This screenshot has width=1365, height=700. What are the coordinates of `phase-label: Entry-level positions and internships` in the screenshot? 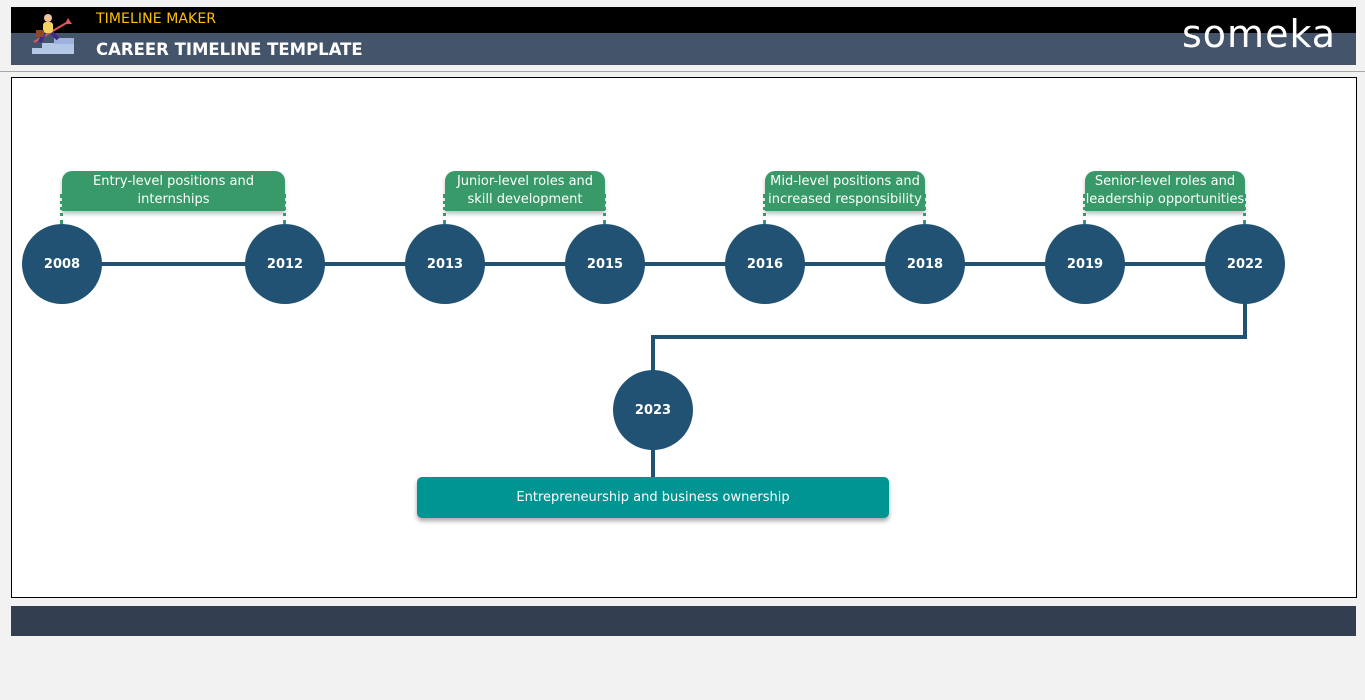 It's located at (173, 190).